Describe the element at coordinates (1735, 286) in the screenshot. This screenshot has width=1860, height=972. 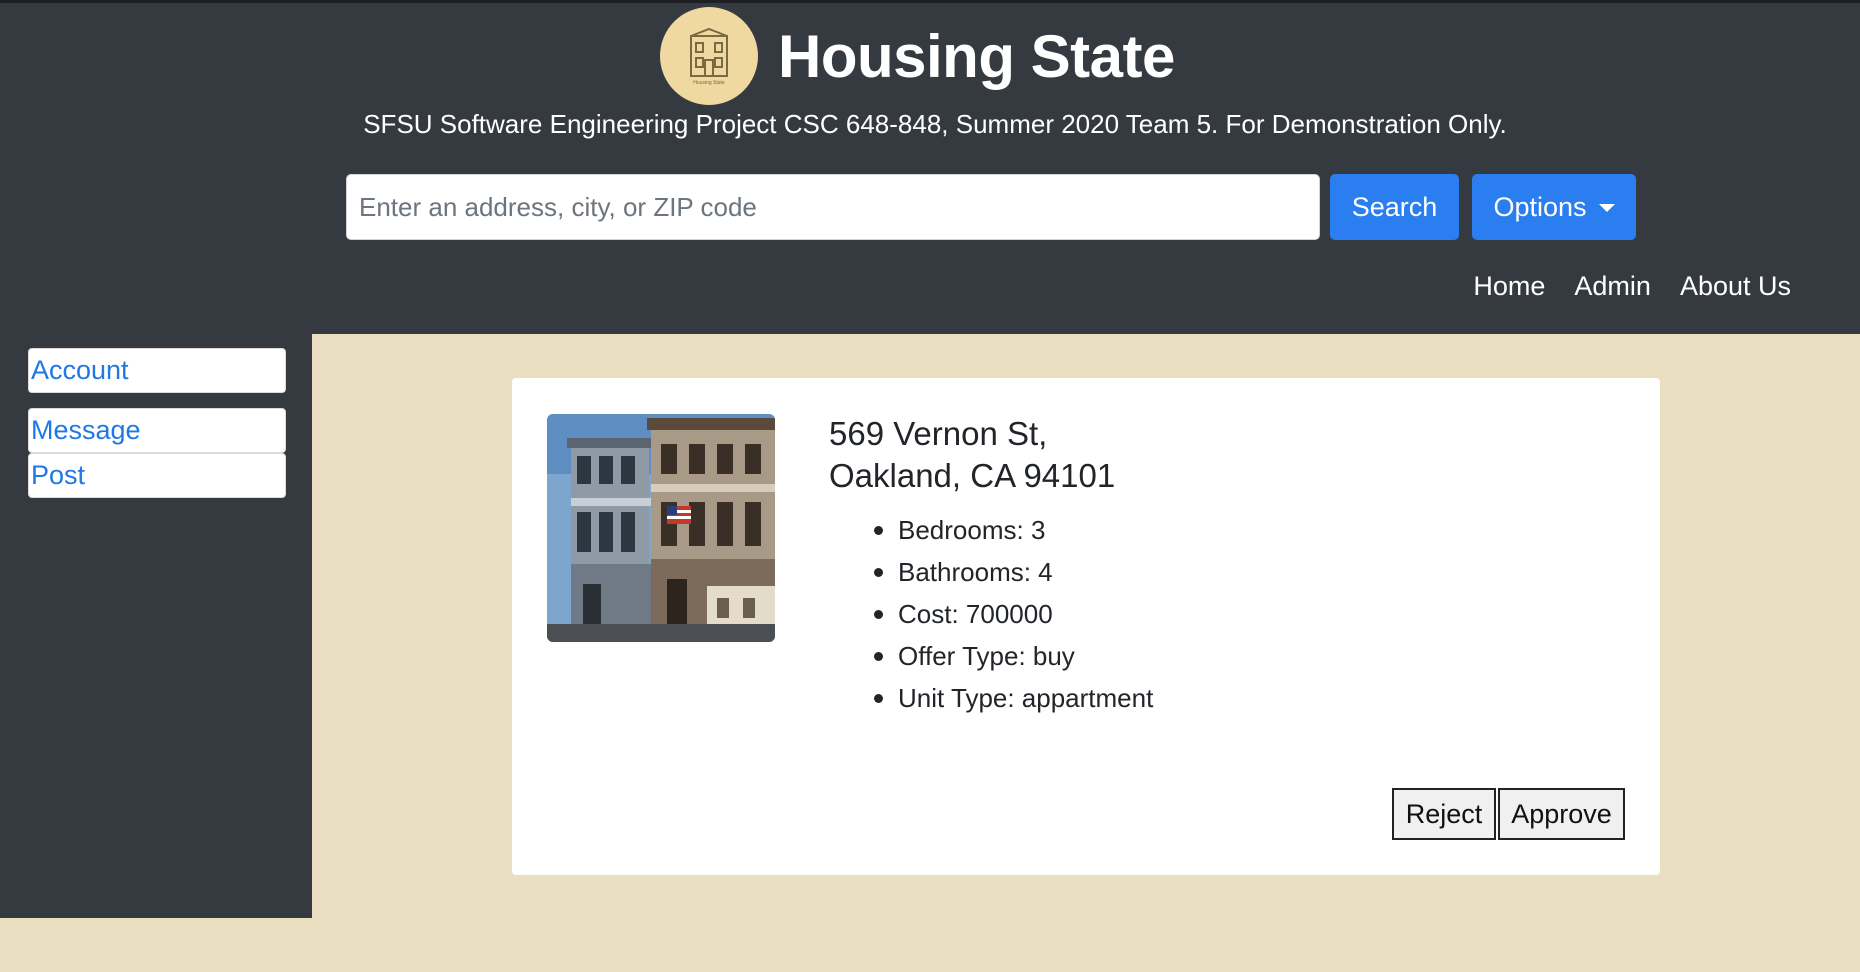
I see `nav-about-us: About Us` at that location.